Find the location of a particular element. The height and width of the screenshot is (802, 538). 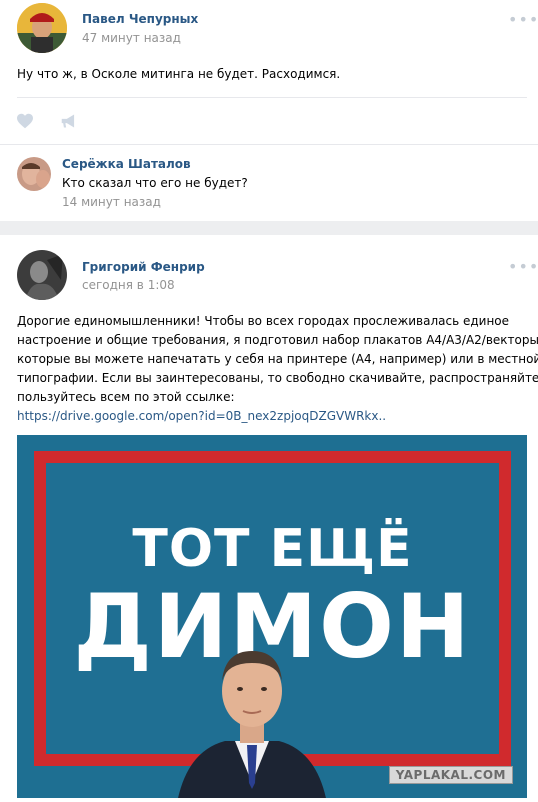

post-time: сегодня в 1:08 is located at coordinates (128, 285).